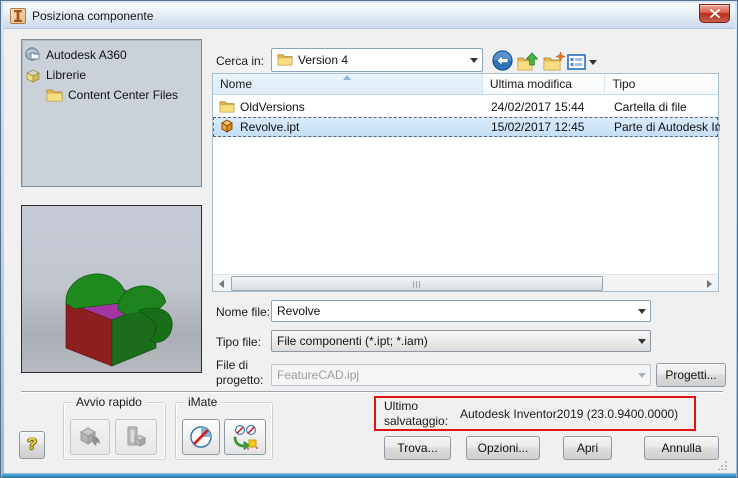 This screenshot has width=738, height=478. Describe the element at coordinates (227, 127) in the screenshot. I see `part-icon` at that location.